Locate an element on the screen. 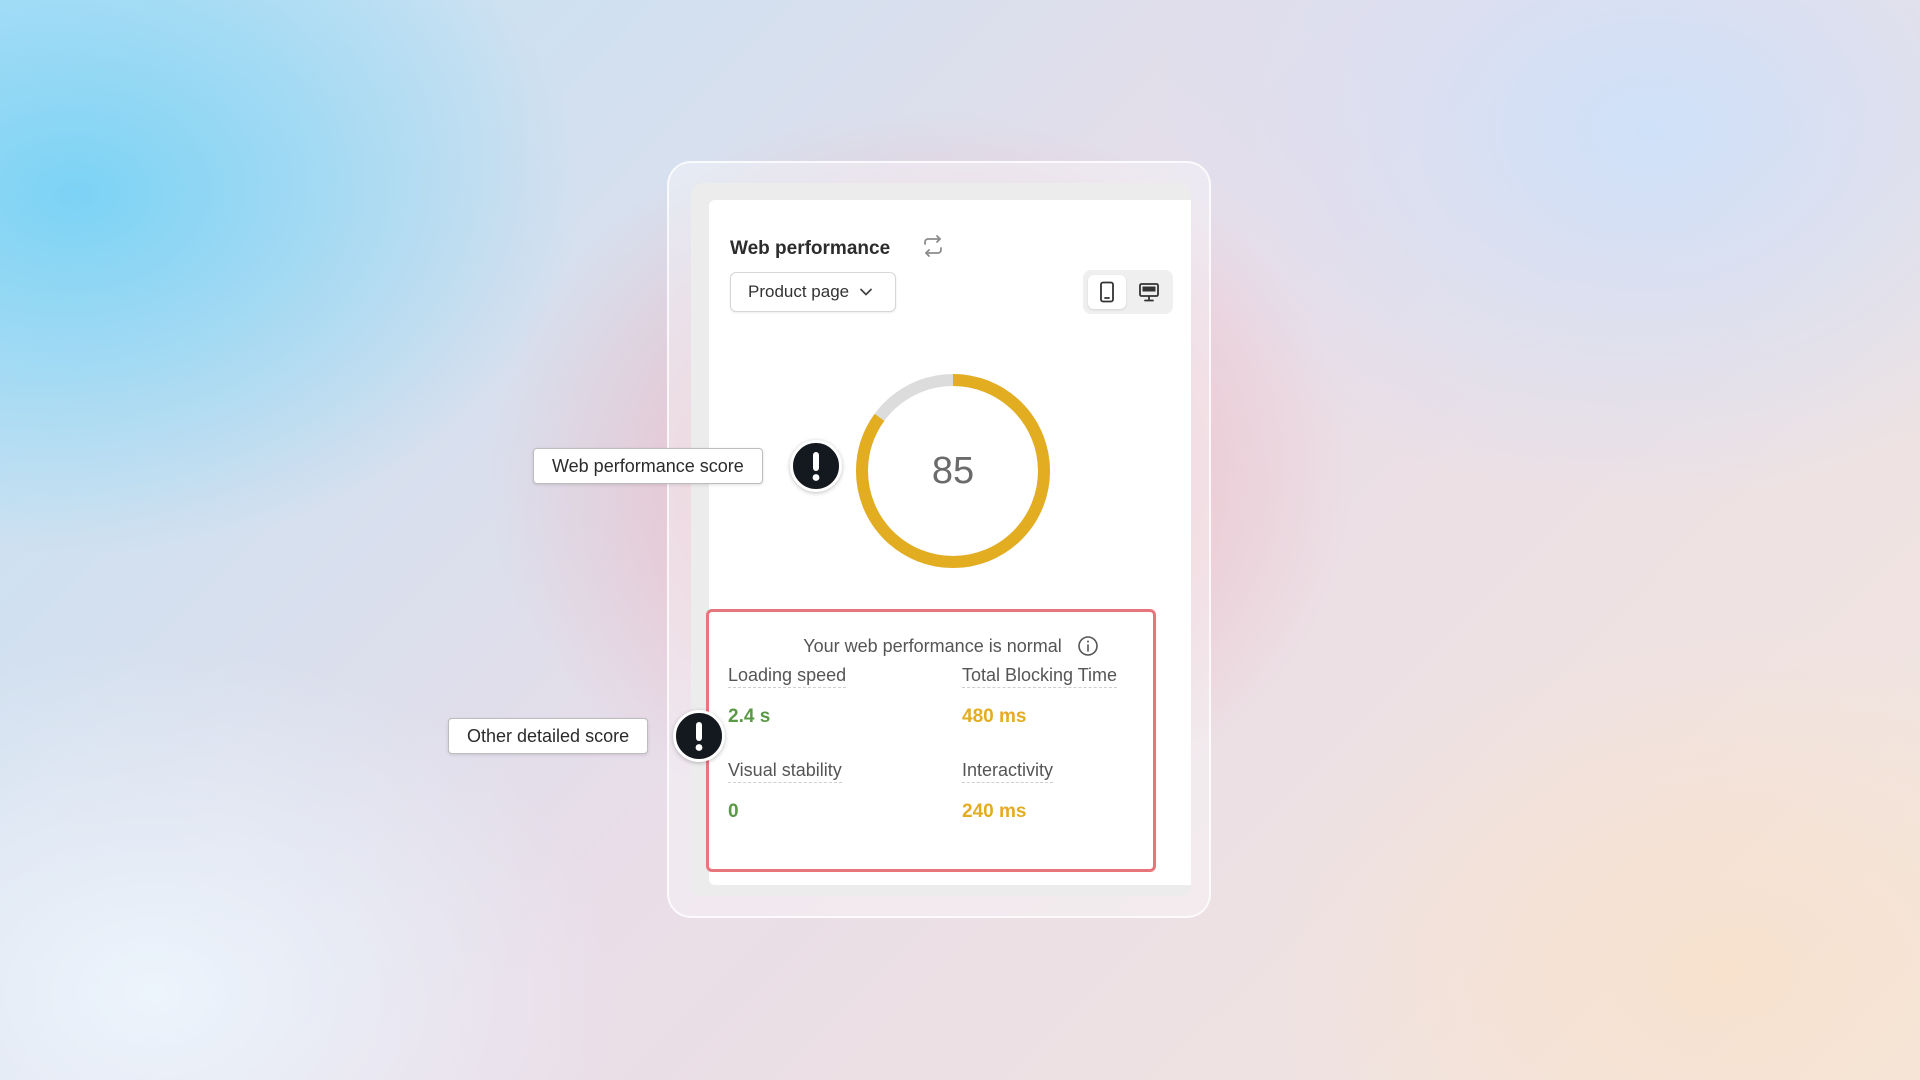  callout-other-detailed-score: Other detailed score is located at coordinates (548, 736).